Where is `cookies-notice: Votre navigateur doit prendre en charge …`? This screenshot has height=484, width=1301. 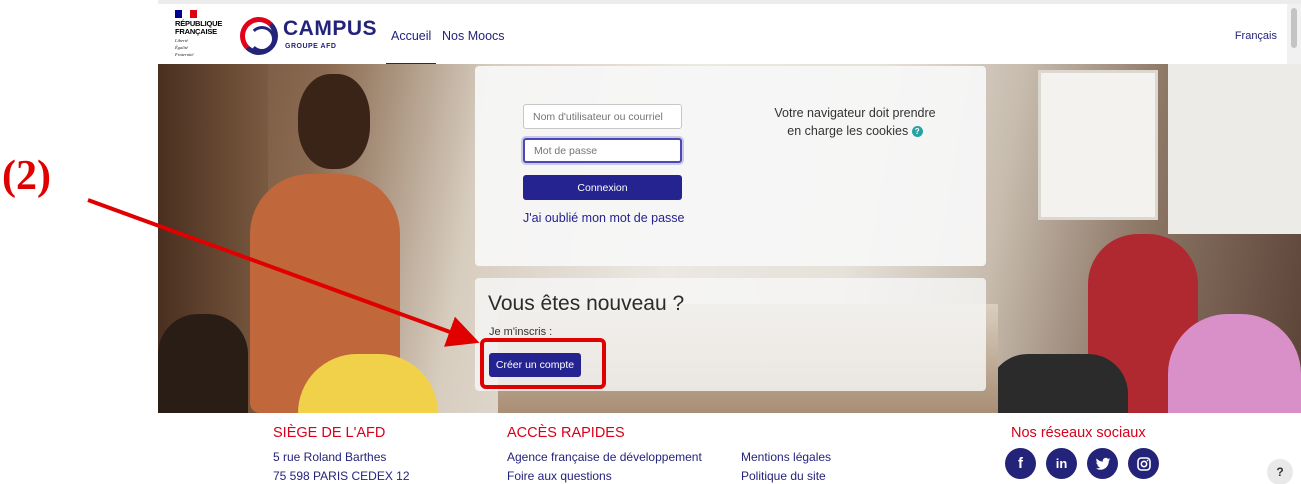 cookies-notice: Votre navigateur doit prendre en charge … is located at coordinates (855, 122).